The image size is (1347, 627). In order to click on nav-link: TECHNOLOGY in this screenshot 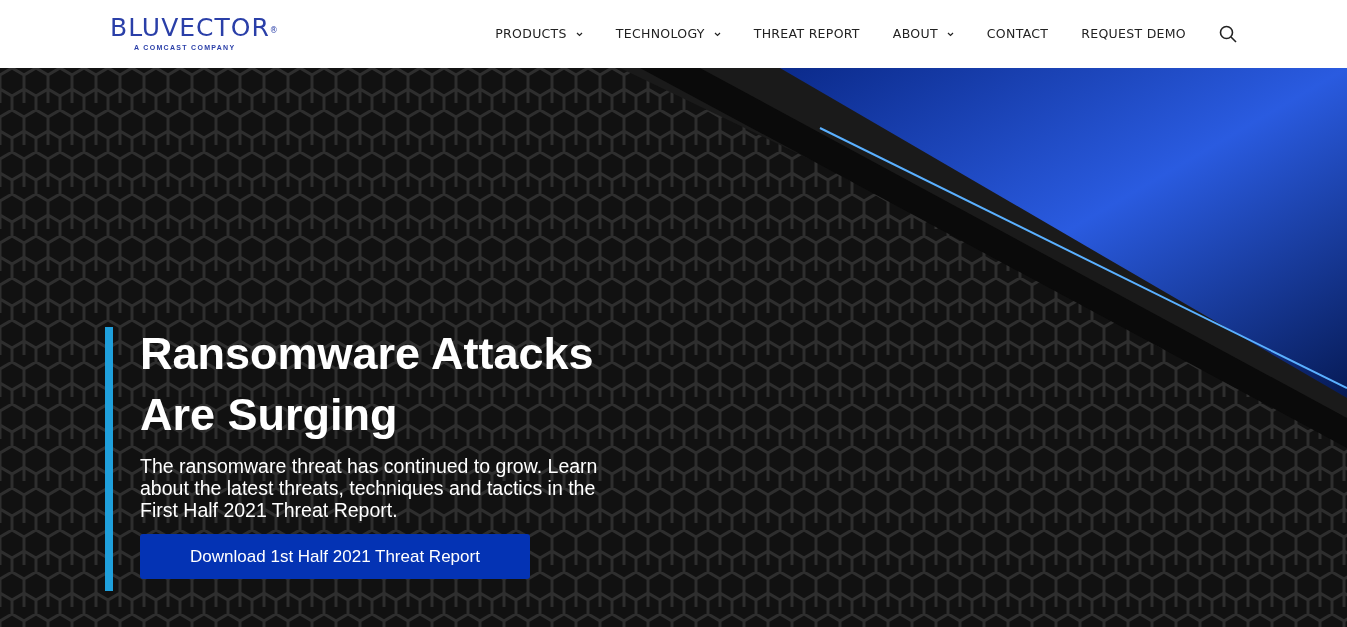, I will do `click(668, 34)`.